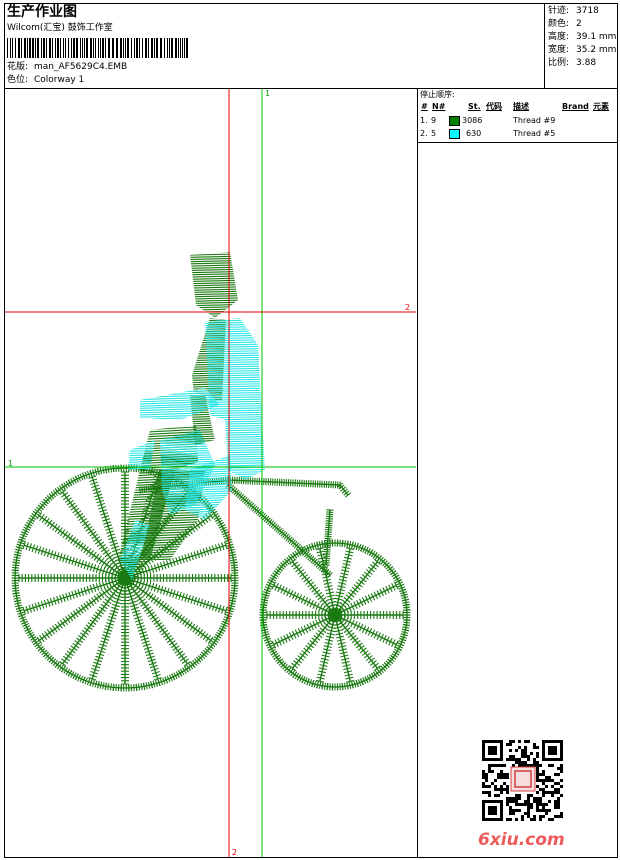  Describe the element at coordinates (60, 28) in the screenshot. I see `company-name: Wilcom(汇宝) 鼓饰工作室` at that location.